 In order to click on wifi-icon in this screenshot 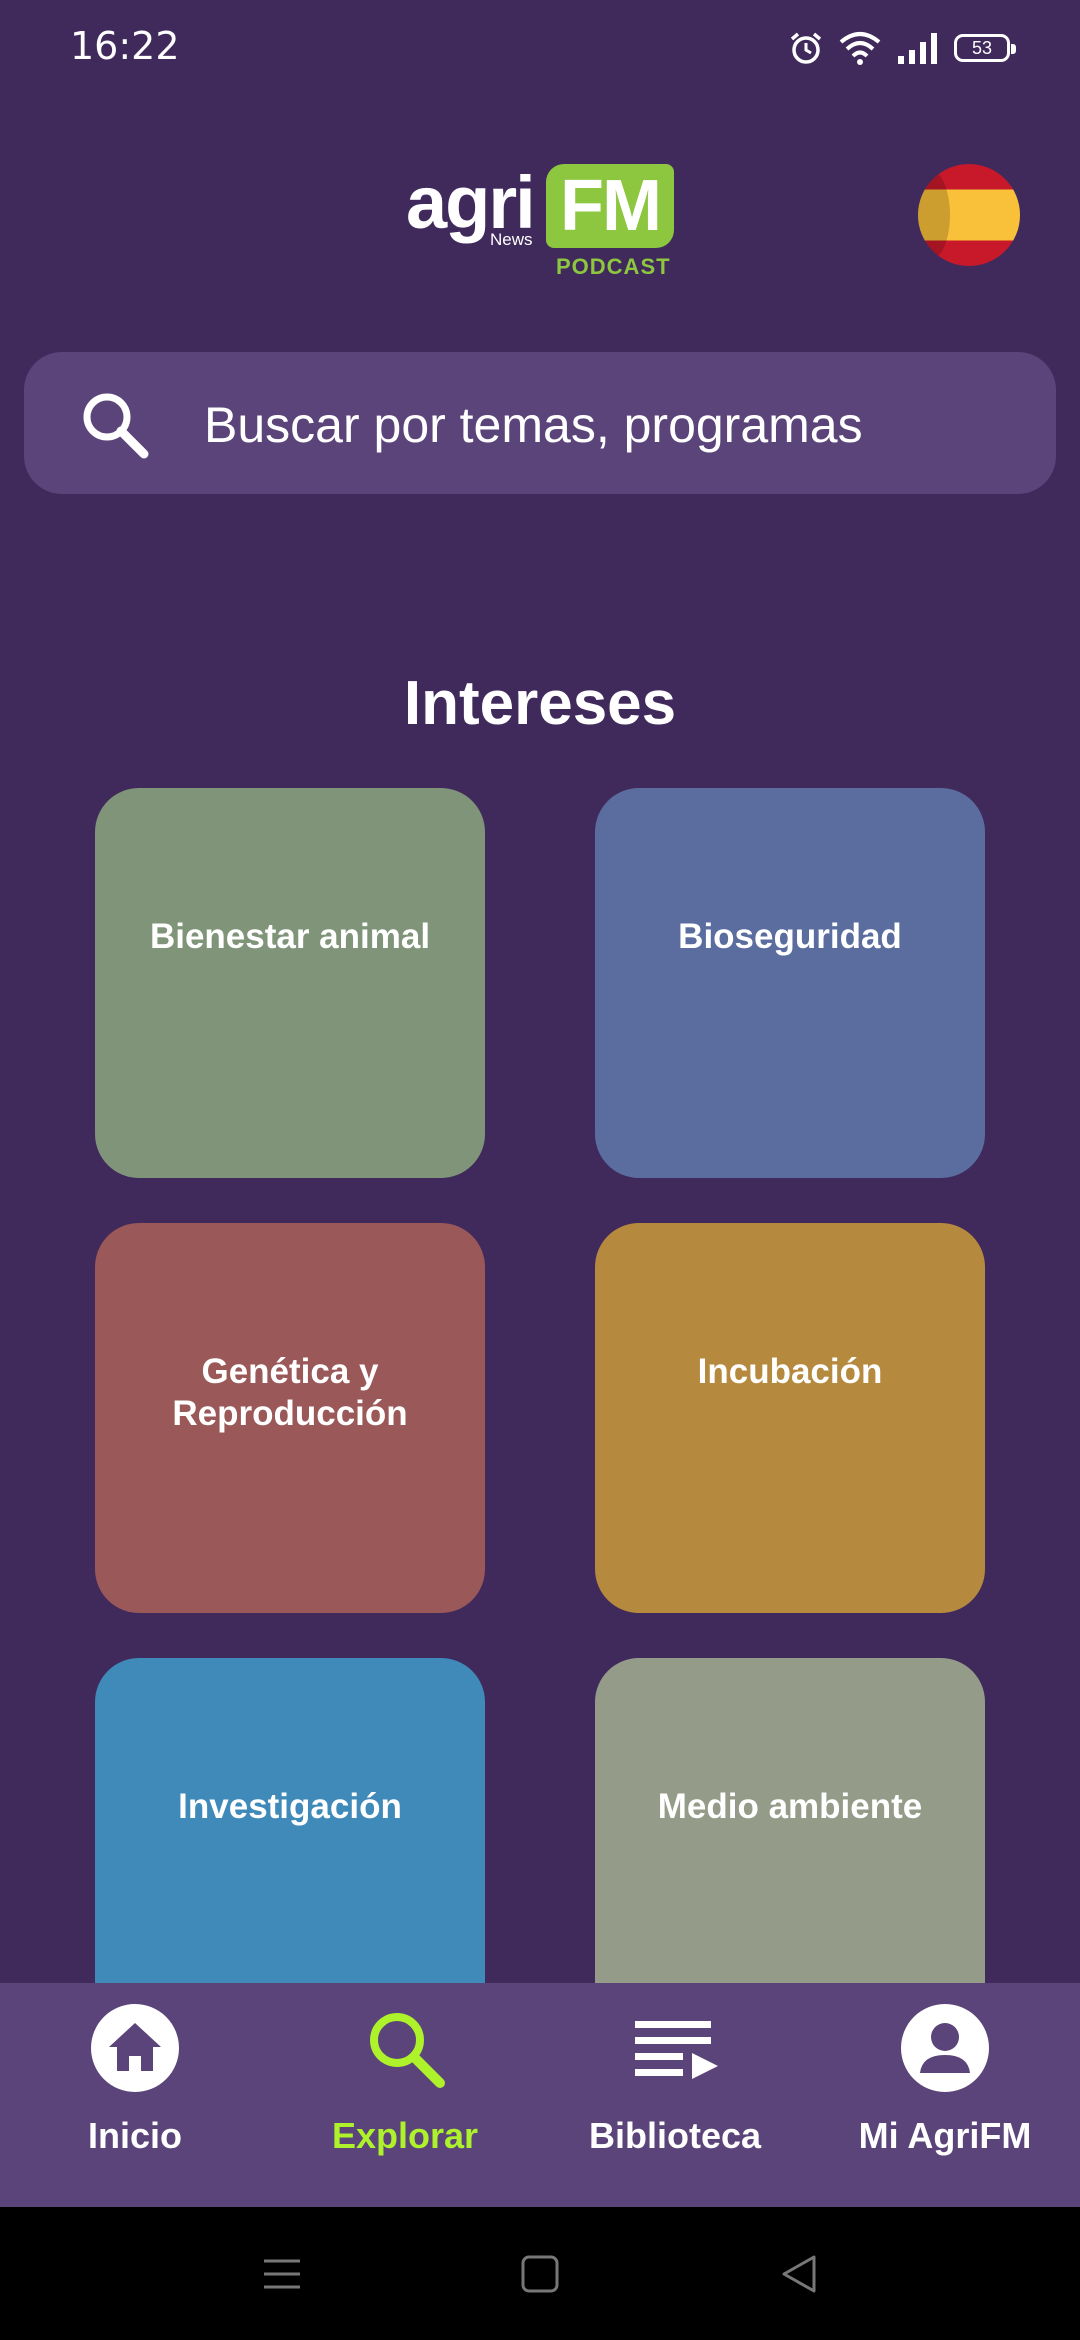, I will do `click(860, 48)`.